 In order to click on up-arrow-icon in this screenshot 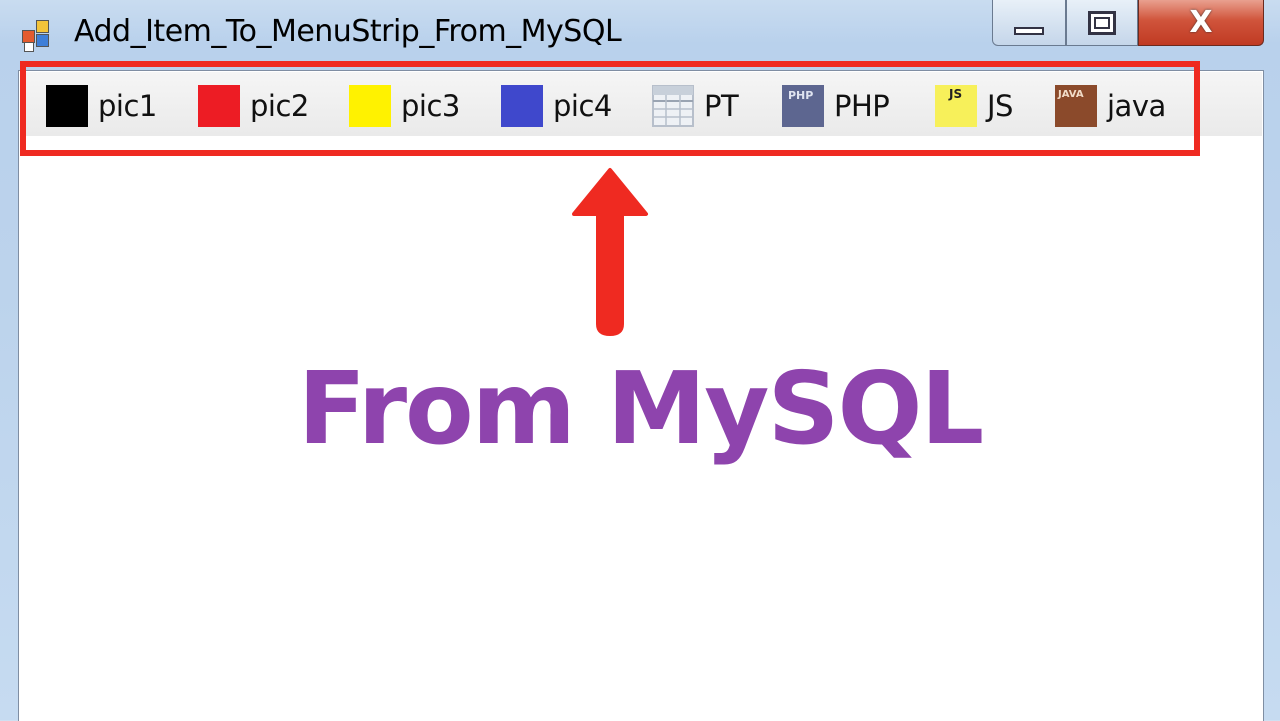, I will do `click(610, 252)`.